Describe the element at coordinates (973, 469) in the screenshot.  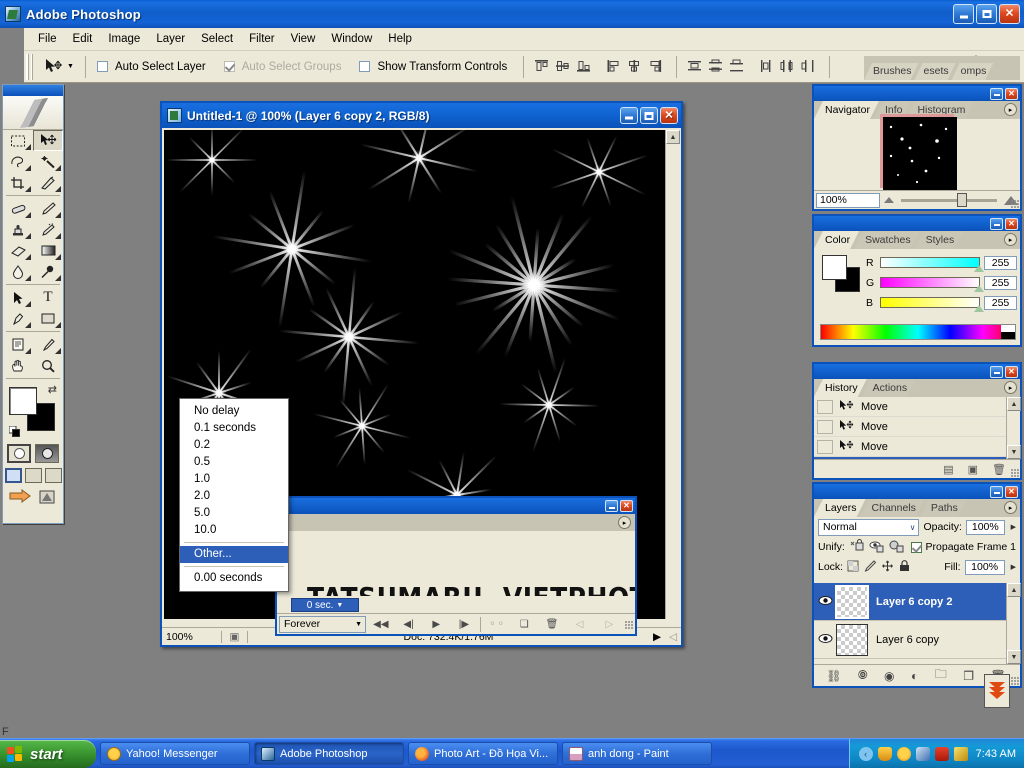
I see `create-new-snapshot-button: ▣` at that location.